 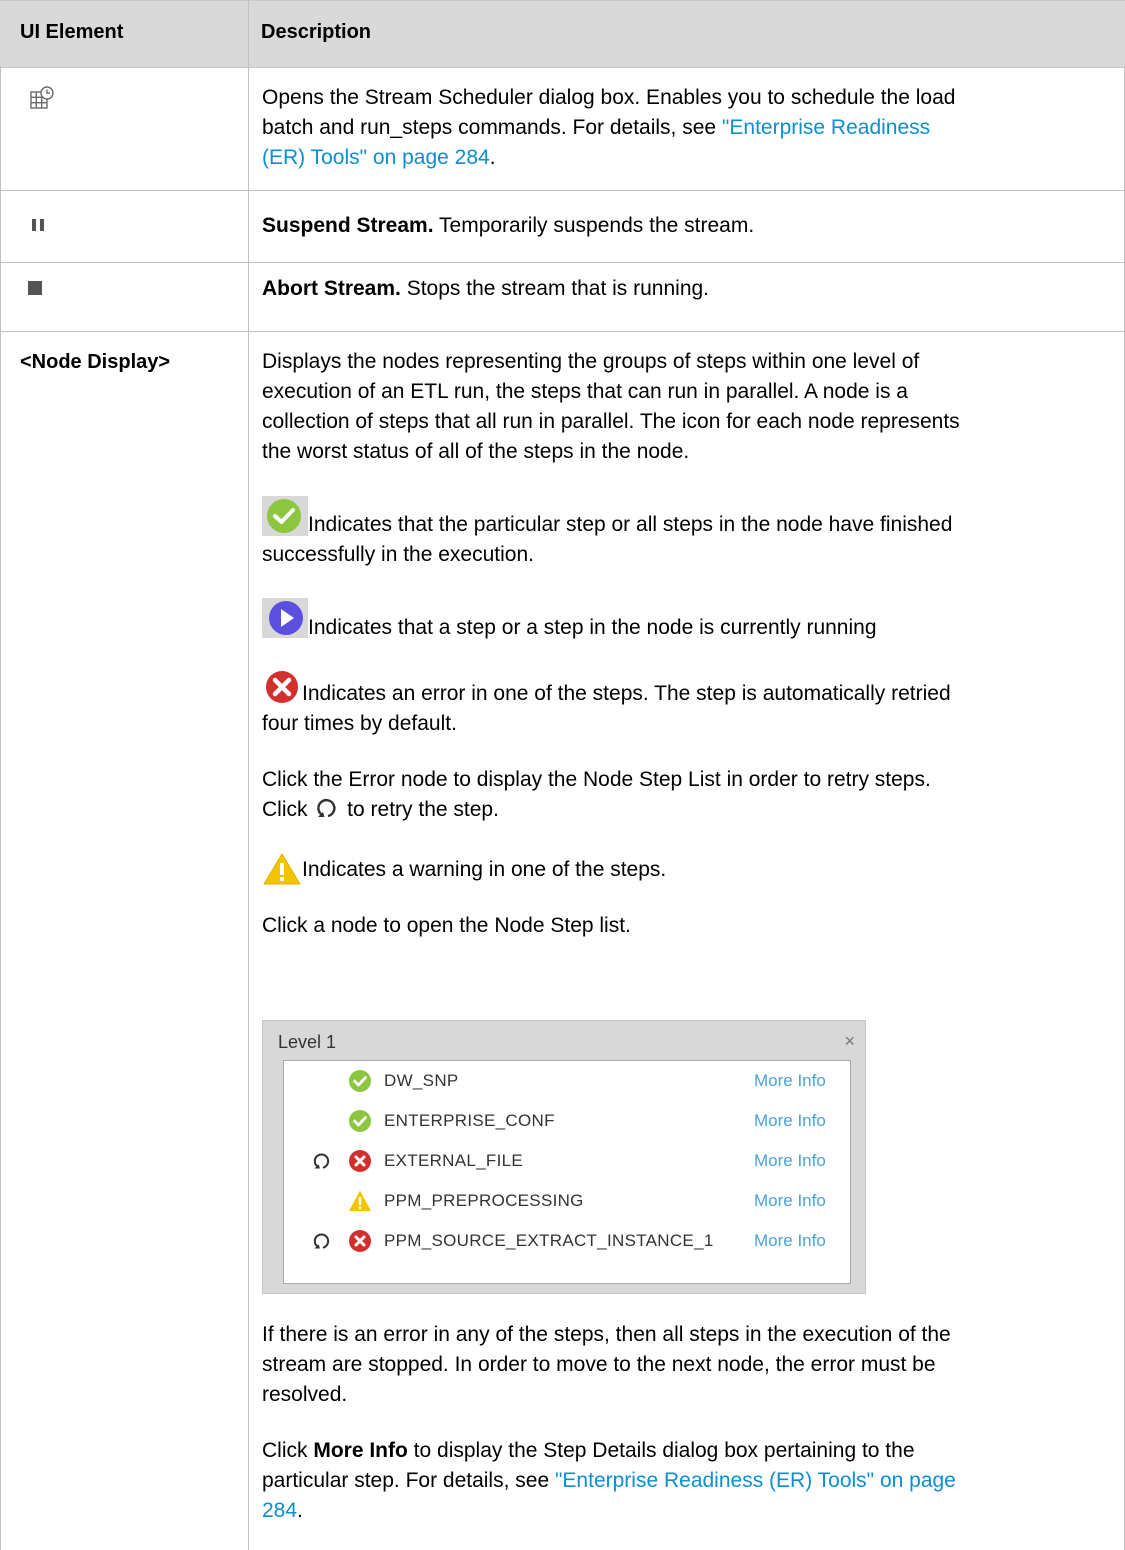 I want to click on running-status-icon, so click(x=285, y=618).